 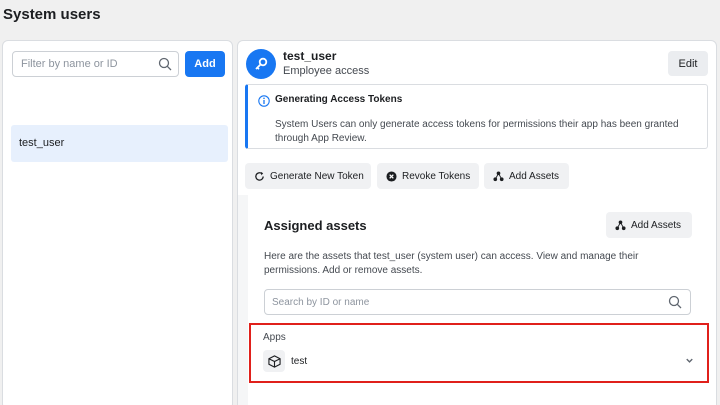 I want to click on add-assets-button: Add Assets, so click(x=526, y=176).